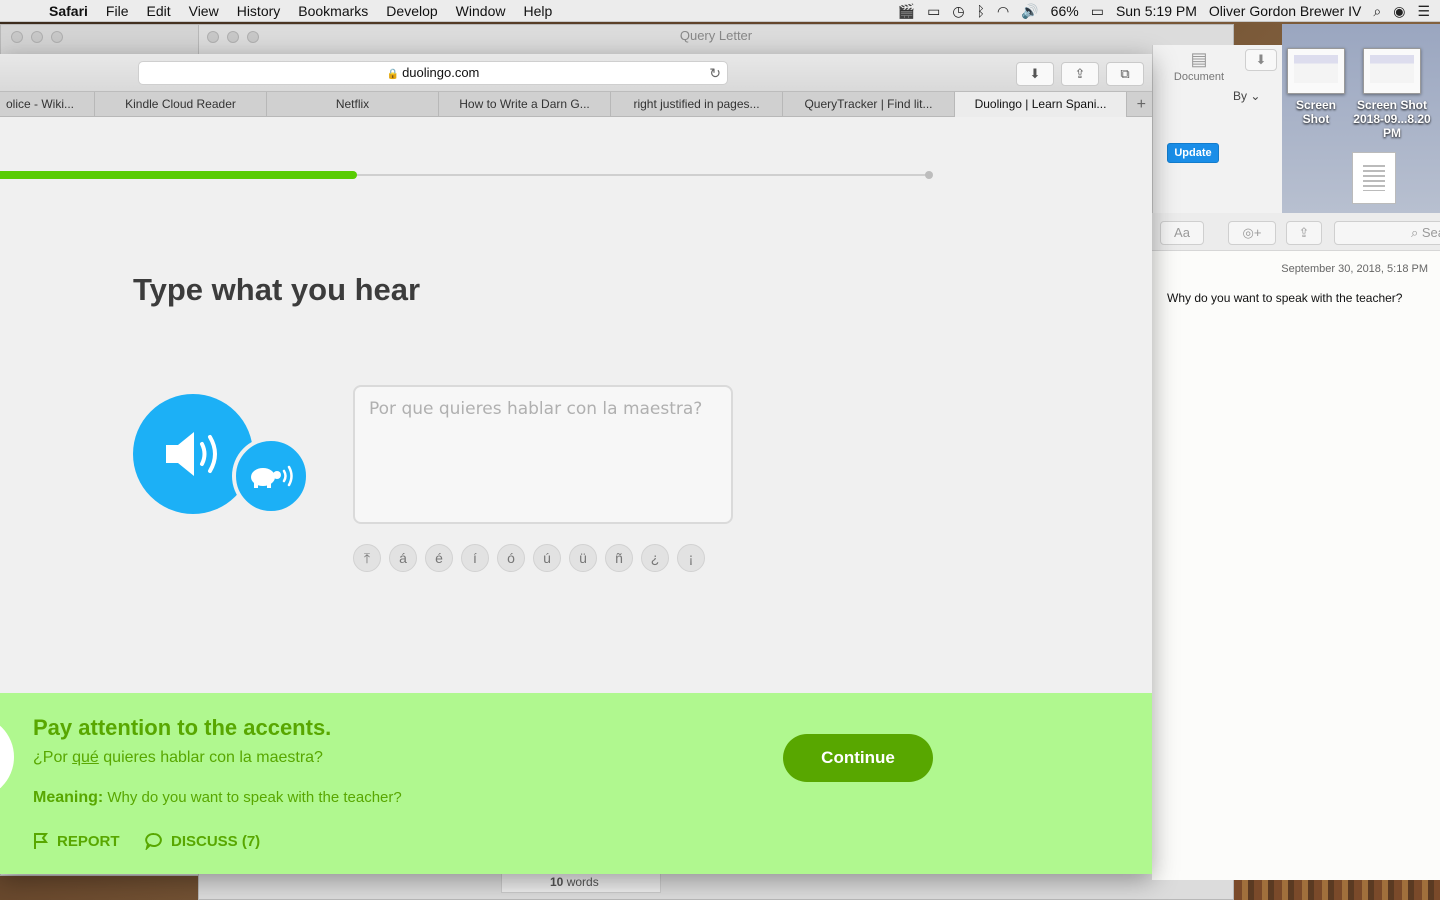 The width and height of the screenshot is (1440, 900). Describe the element at coordinates (37, 37) in the screenshot. I see `minimize-icon` at that location.